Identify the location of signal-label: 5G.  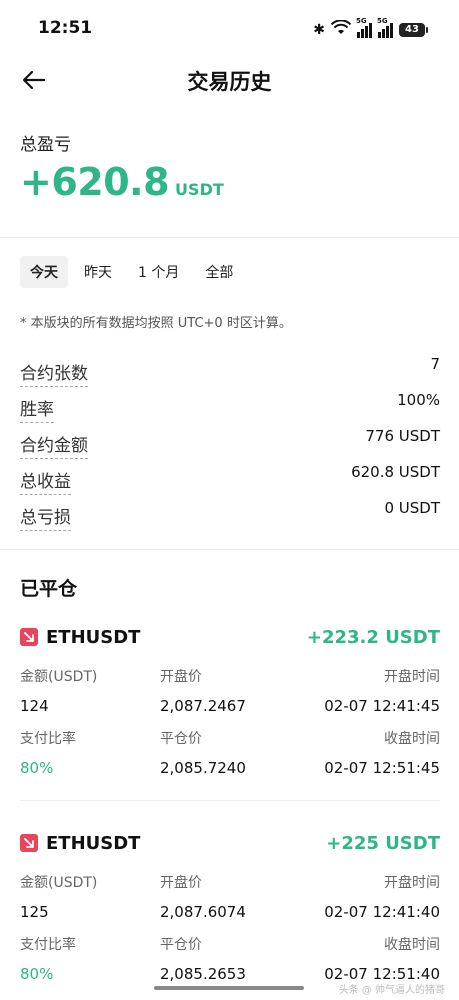
(361, 21).